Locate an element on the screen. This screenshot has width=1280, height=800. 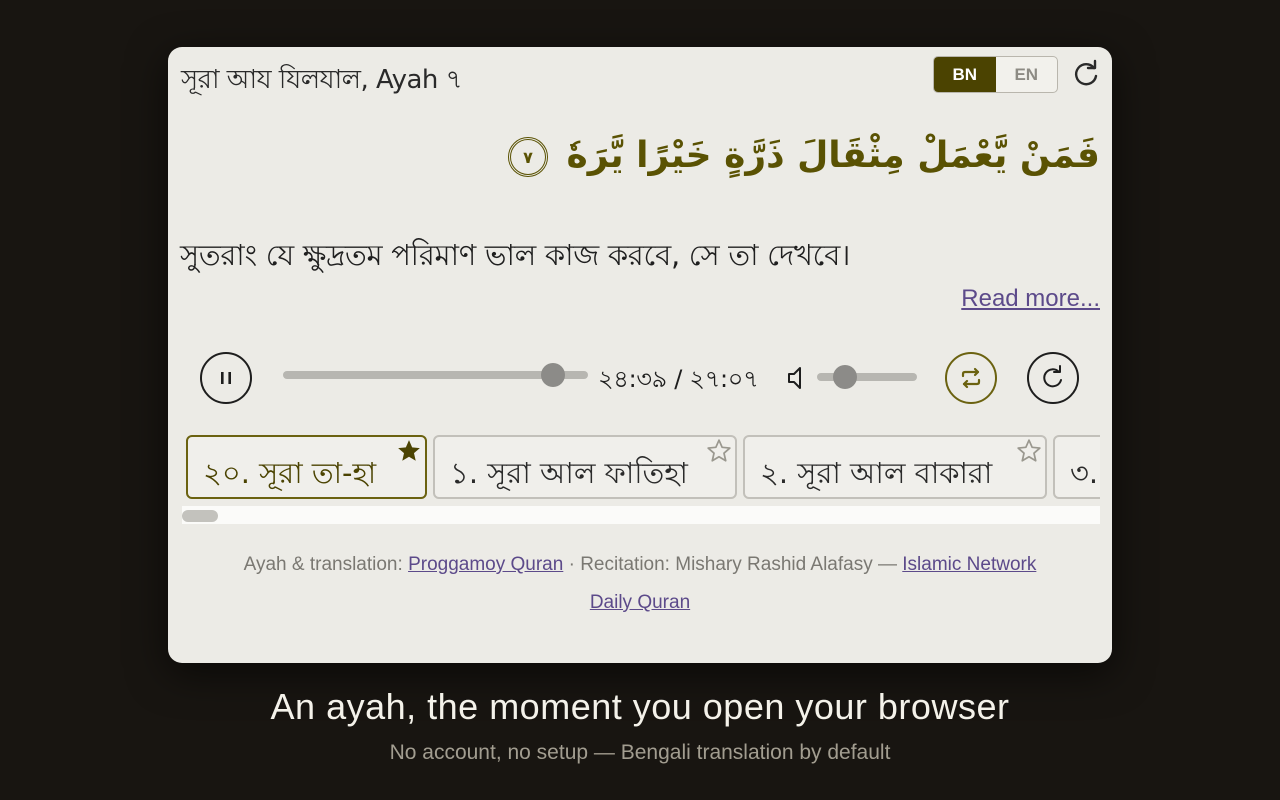
ayah-reference-title: সূরা আয যিলযাল, Ayah ৭ is located at coordinates (322, 80).